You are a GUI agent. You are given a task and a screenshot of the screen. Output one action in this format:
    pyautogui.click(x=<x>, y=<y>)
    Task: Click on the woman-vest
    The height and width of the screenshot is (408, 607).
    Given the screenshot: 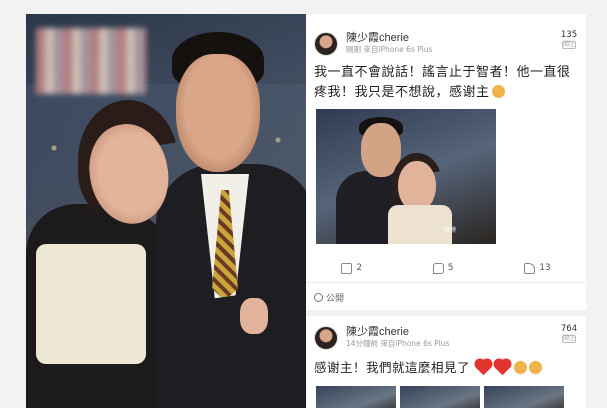 What is the action you would take?
    pyautogui.click(x=91, y=304)
    